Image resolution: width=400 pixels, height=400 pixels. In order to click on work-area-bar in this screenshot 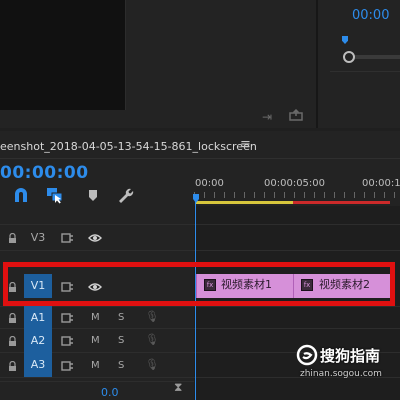, I will do `click(244, 202)`.